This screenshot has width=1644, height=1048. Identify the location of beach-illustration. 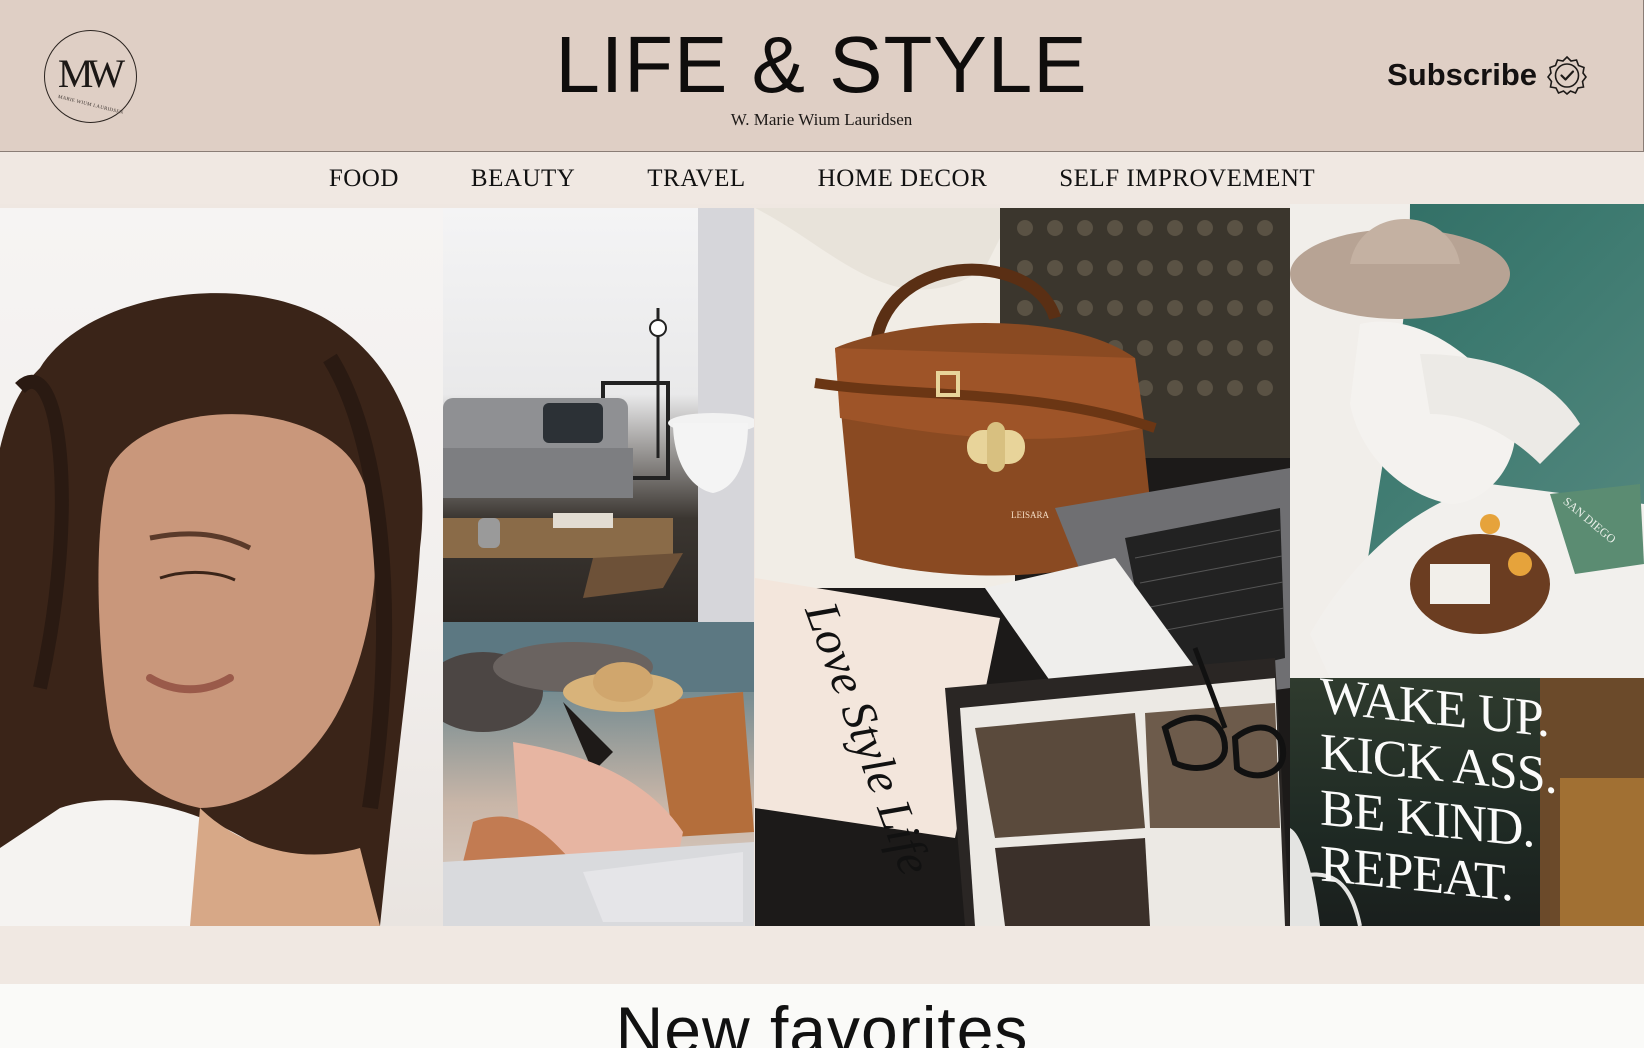
(598, 774).